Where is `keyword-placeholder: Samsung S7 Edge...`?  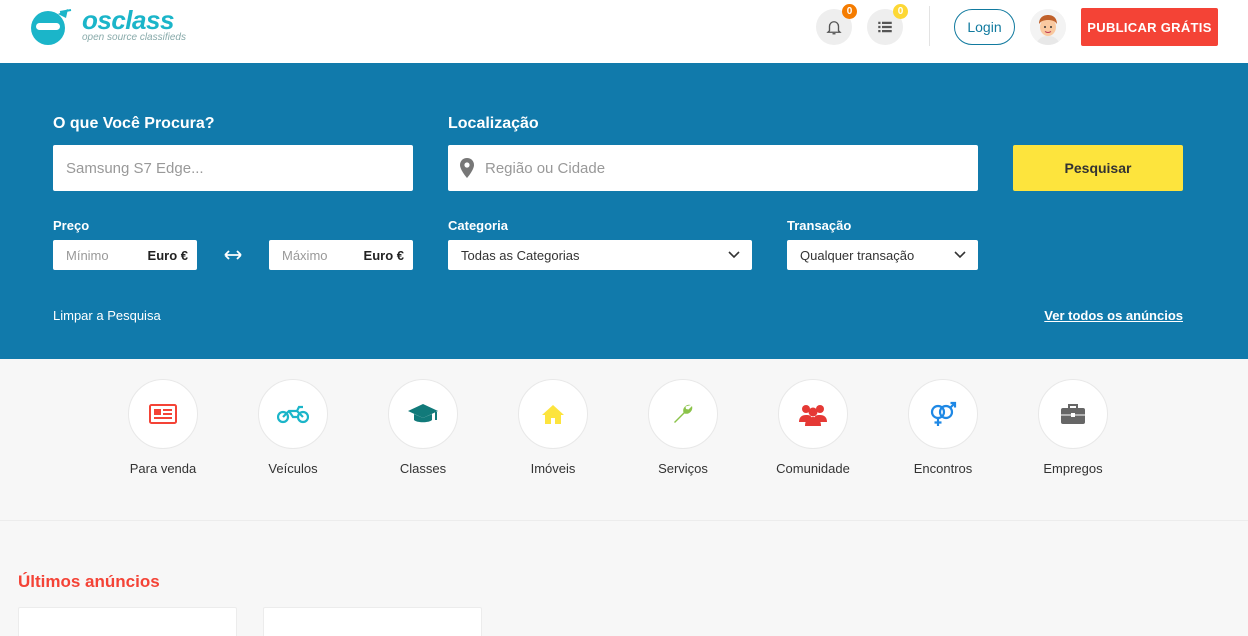
keyword-placeholder: Samsung S7 Edge... is located at coordinates (135, 168).